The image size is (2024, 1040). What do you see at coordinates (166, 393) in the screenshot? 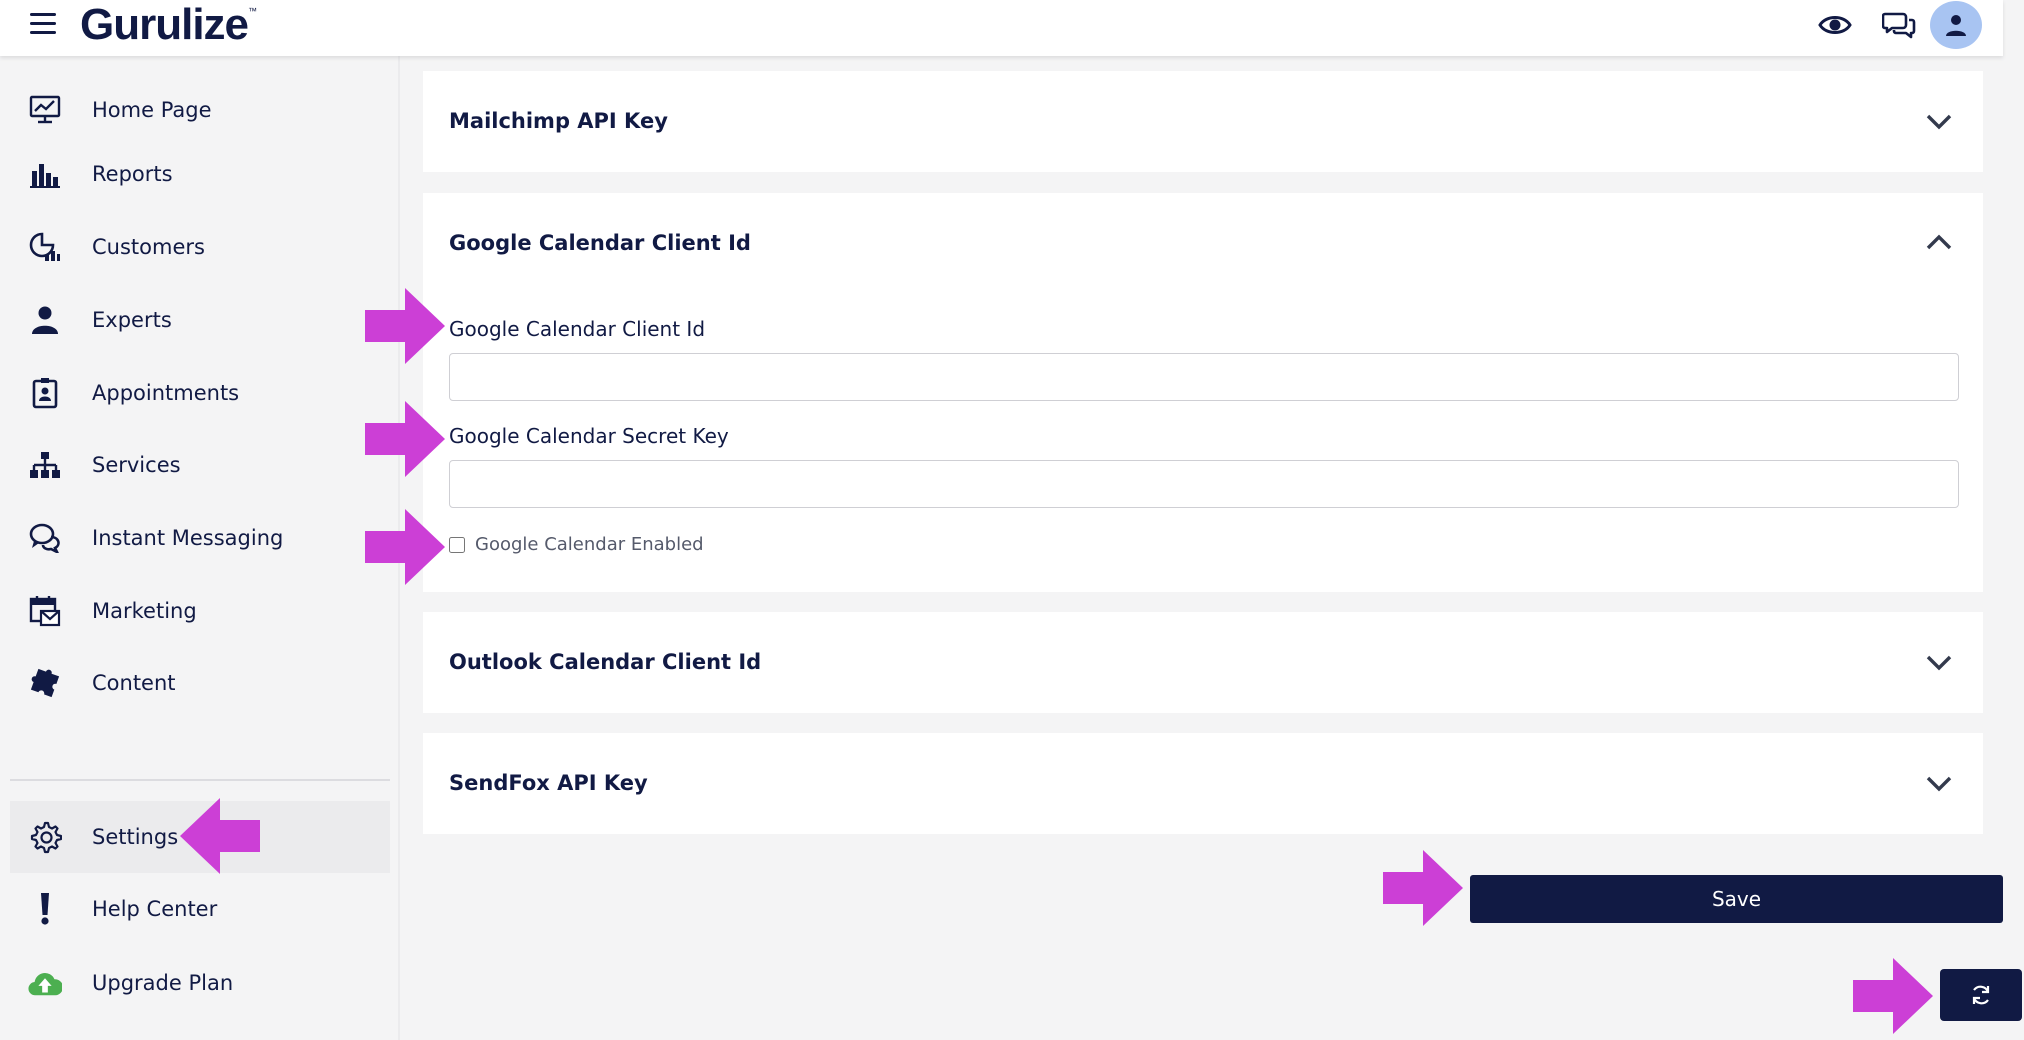
I see `sidebar-item-label: Appointments` at bounding box center [166, 393].